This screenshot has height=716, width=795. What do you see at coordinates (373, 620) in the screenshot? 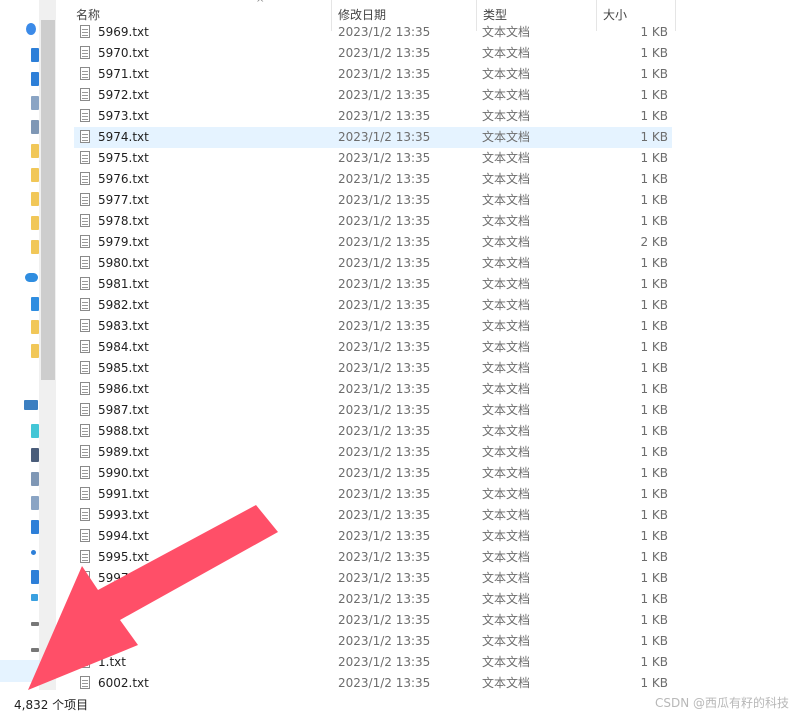
I see `file-row: 2023/1/2 13:35 文本文档 1 KB` at bounding box center [373, 620].